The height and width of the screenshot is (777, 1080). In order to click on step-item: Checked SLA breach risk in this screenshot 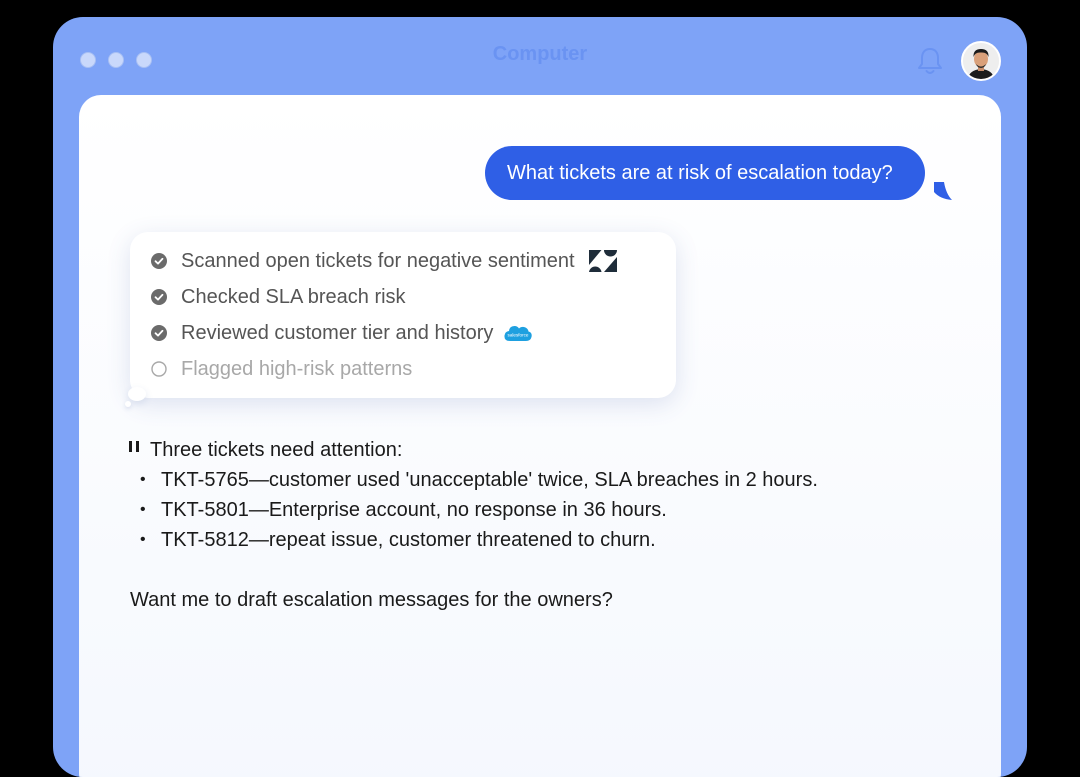, I will do `click(278, 297)`.